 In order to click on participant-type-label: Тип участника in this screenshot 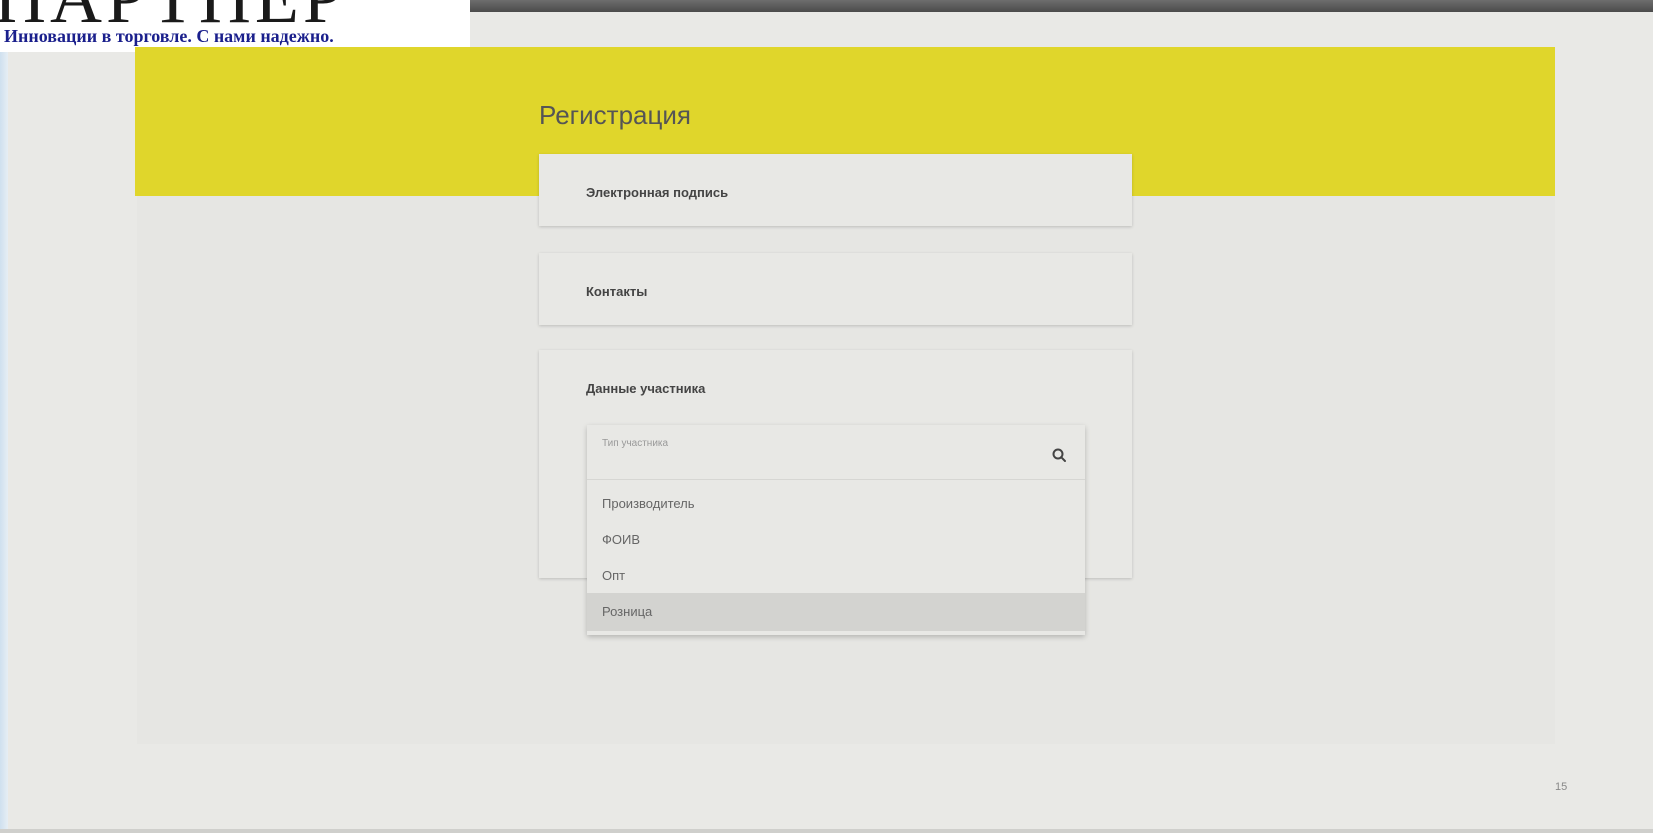, I will do `click(635, 443)`.